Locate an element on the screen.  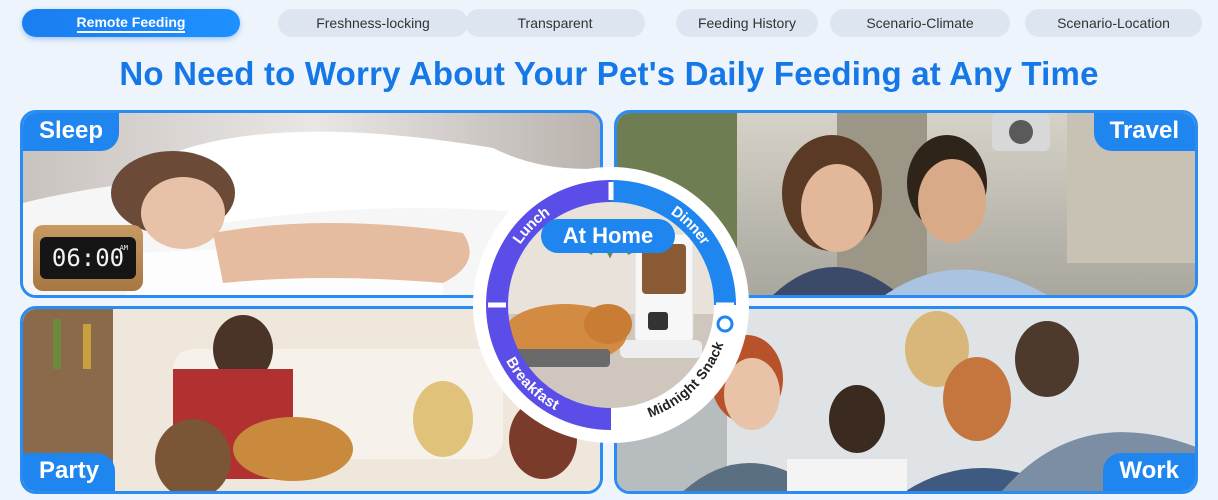
tab-label: Scenario-Location is located at coordinates (1113, 23).